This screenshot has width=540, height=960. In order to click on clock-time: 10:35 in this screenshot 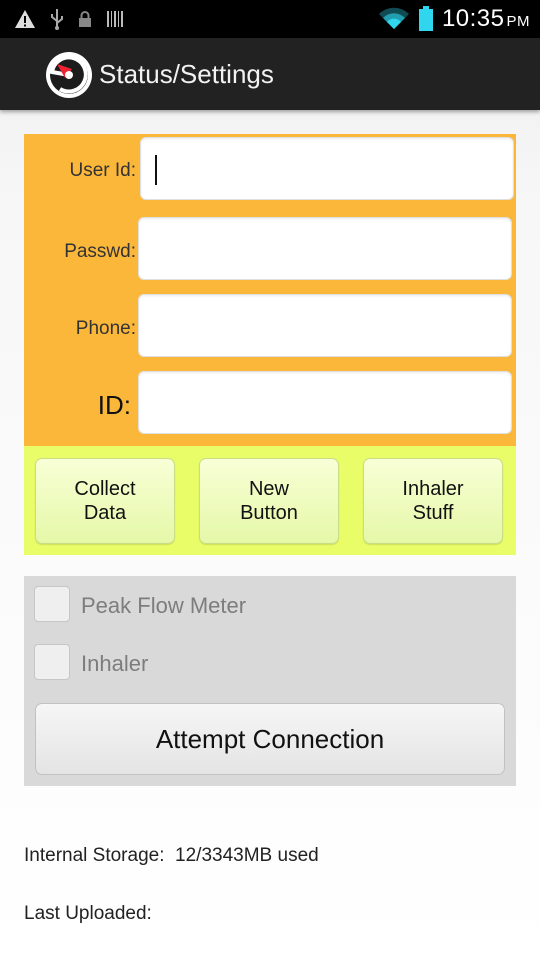, I will do `click(473, 18)`.